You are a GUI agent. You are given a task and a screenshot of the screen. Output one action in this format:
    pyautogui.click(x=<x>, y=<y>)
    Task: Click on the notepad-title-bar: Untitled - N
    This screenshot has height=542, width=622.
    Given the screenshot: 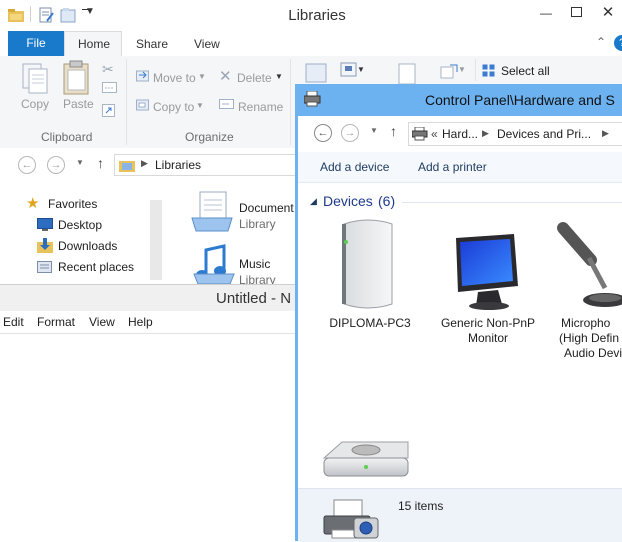 What is the action you would take?
    pyautogui.click(x=150, y=298)
    